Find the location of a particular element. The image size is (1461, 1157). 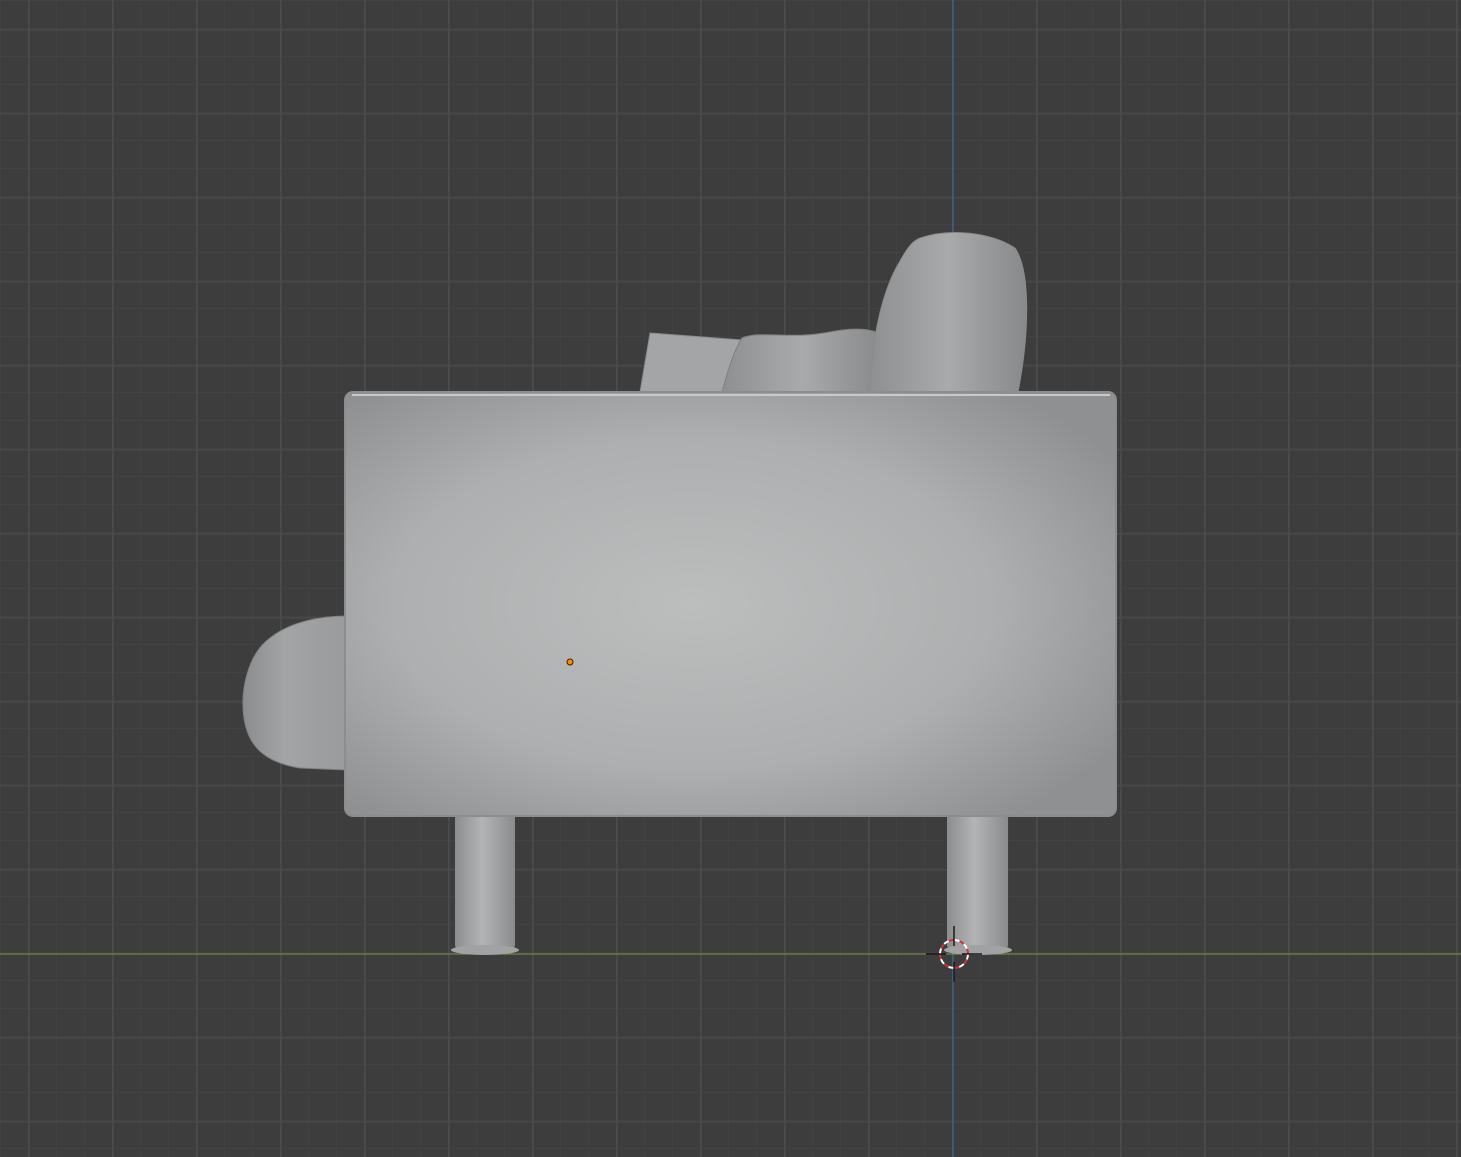

back-cushion-middle is located at coordinates (802, 360).